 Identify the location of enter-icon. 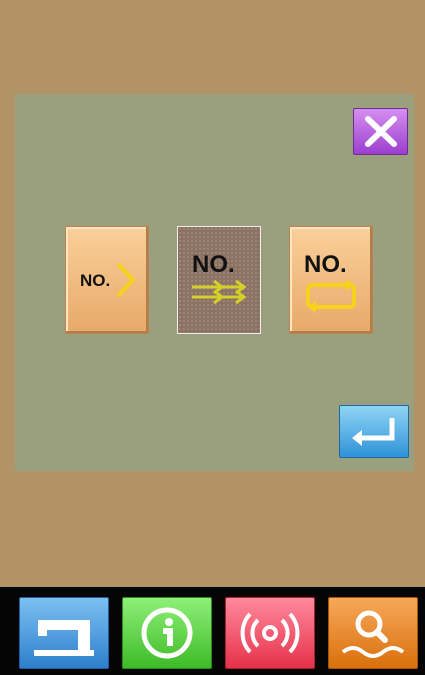
(373, 432).